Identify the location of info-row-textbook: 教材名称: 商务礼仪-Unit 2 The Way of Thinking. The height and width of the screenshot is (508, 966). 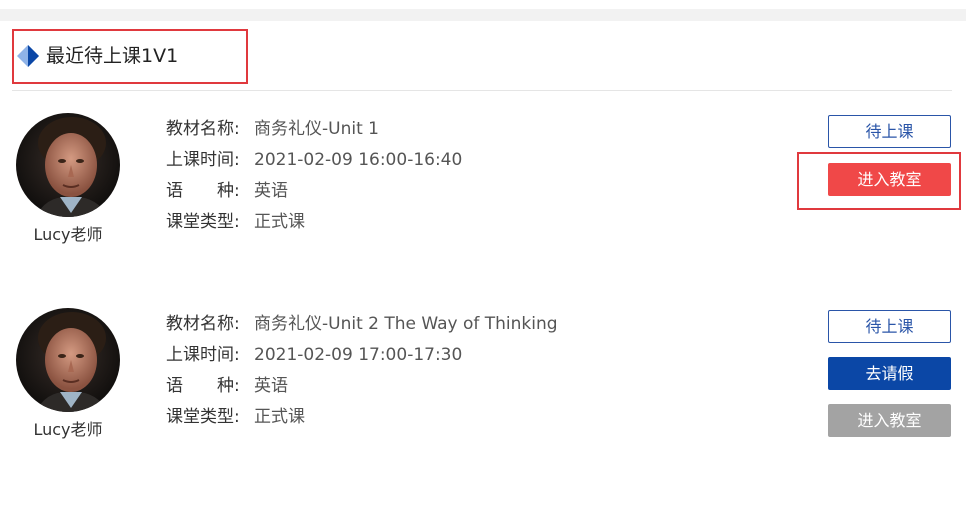
(362, 327).